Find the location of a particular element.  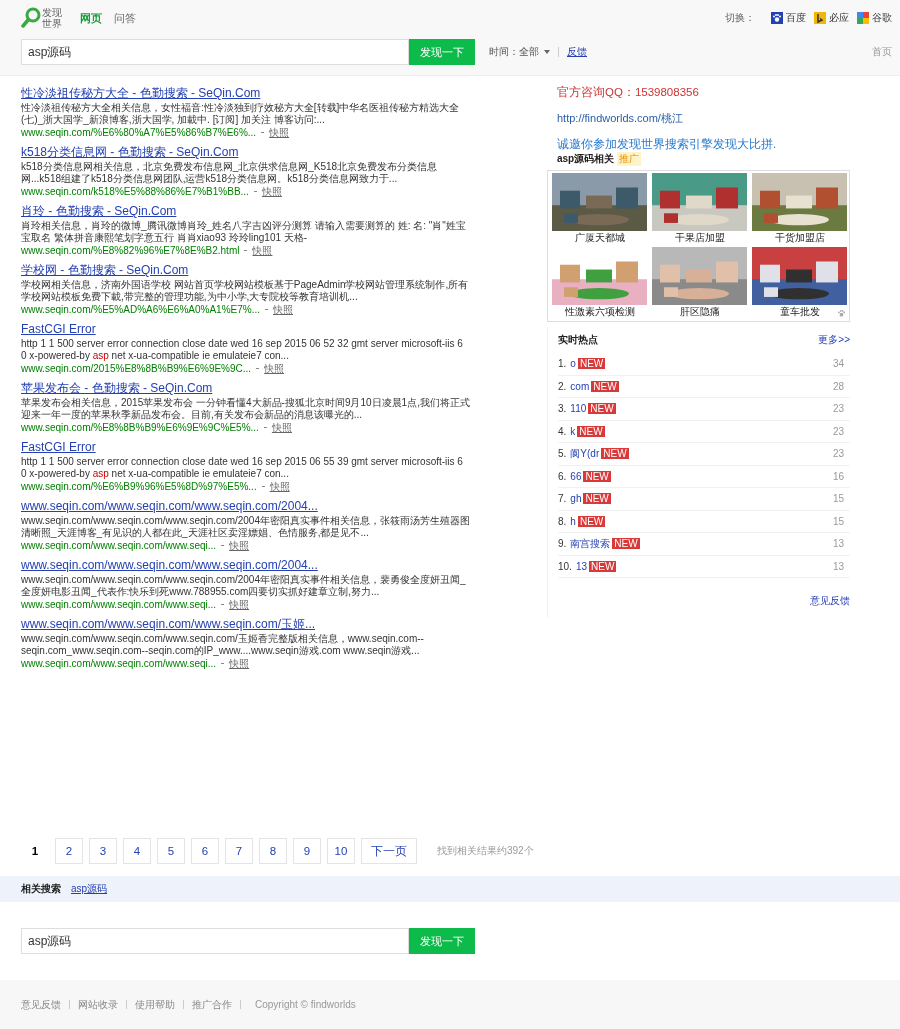

footer-link: 网站收录 is located at coordinates (98, 1004).